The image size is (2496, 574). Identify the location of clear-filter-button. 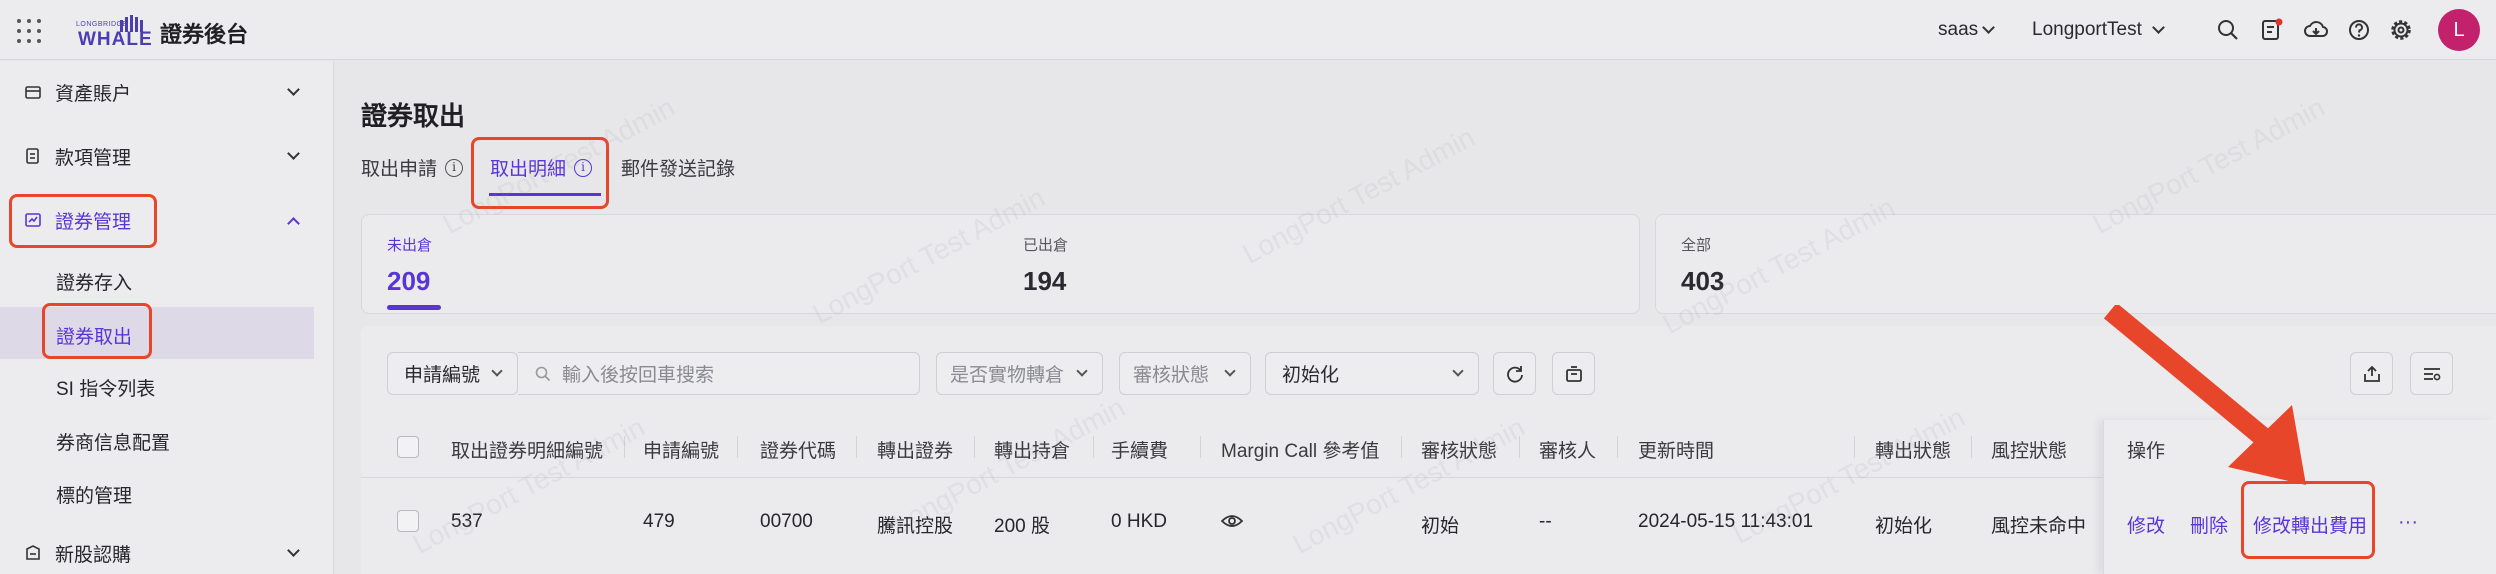
(1573, 373).